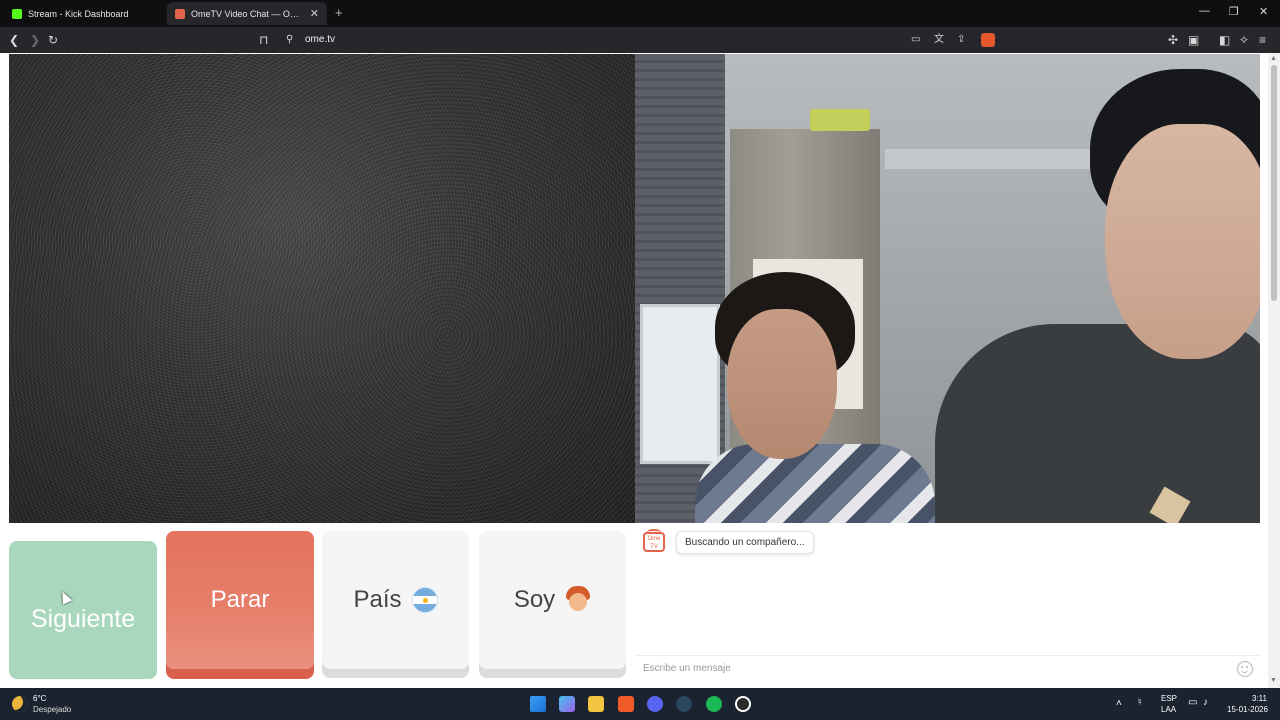  I want to click on stop-button: Parar, so click(240, 600).